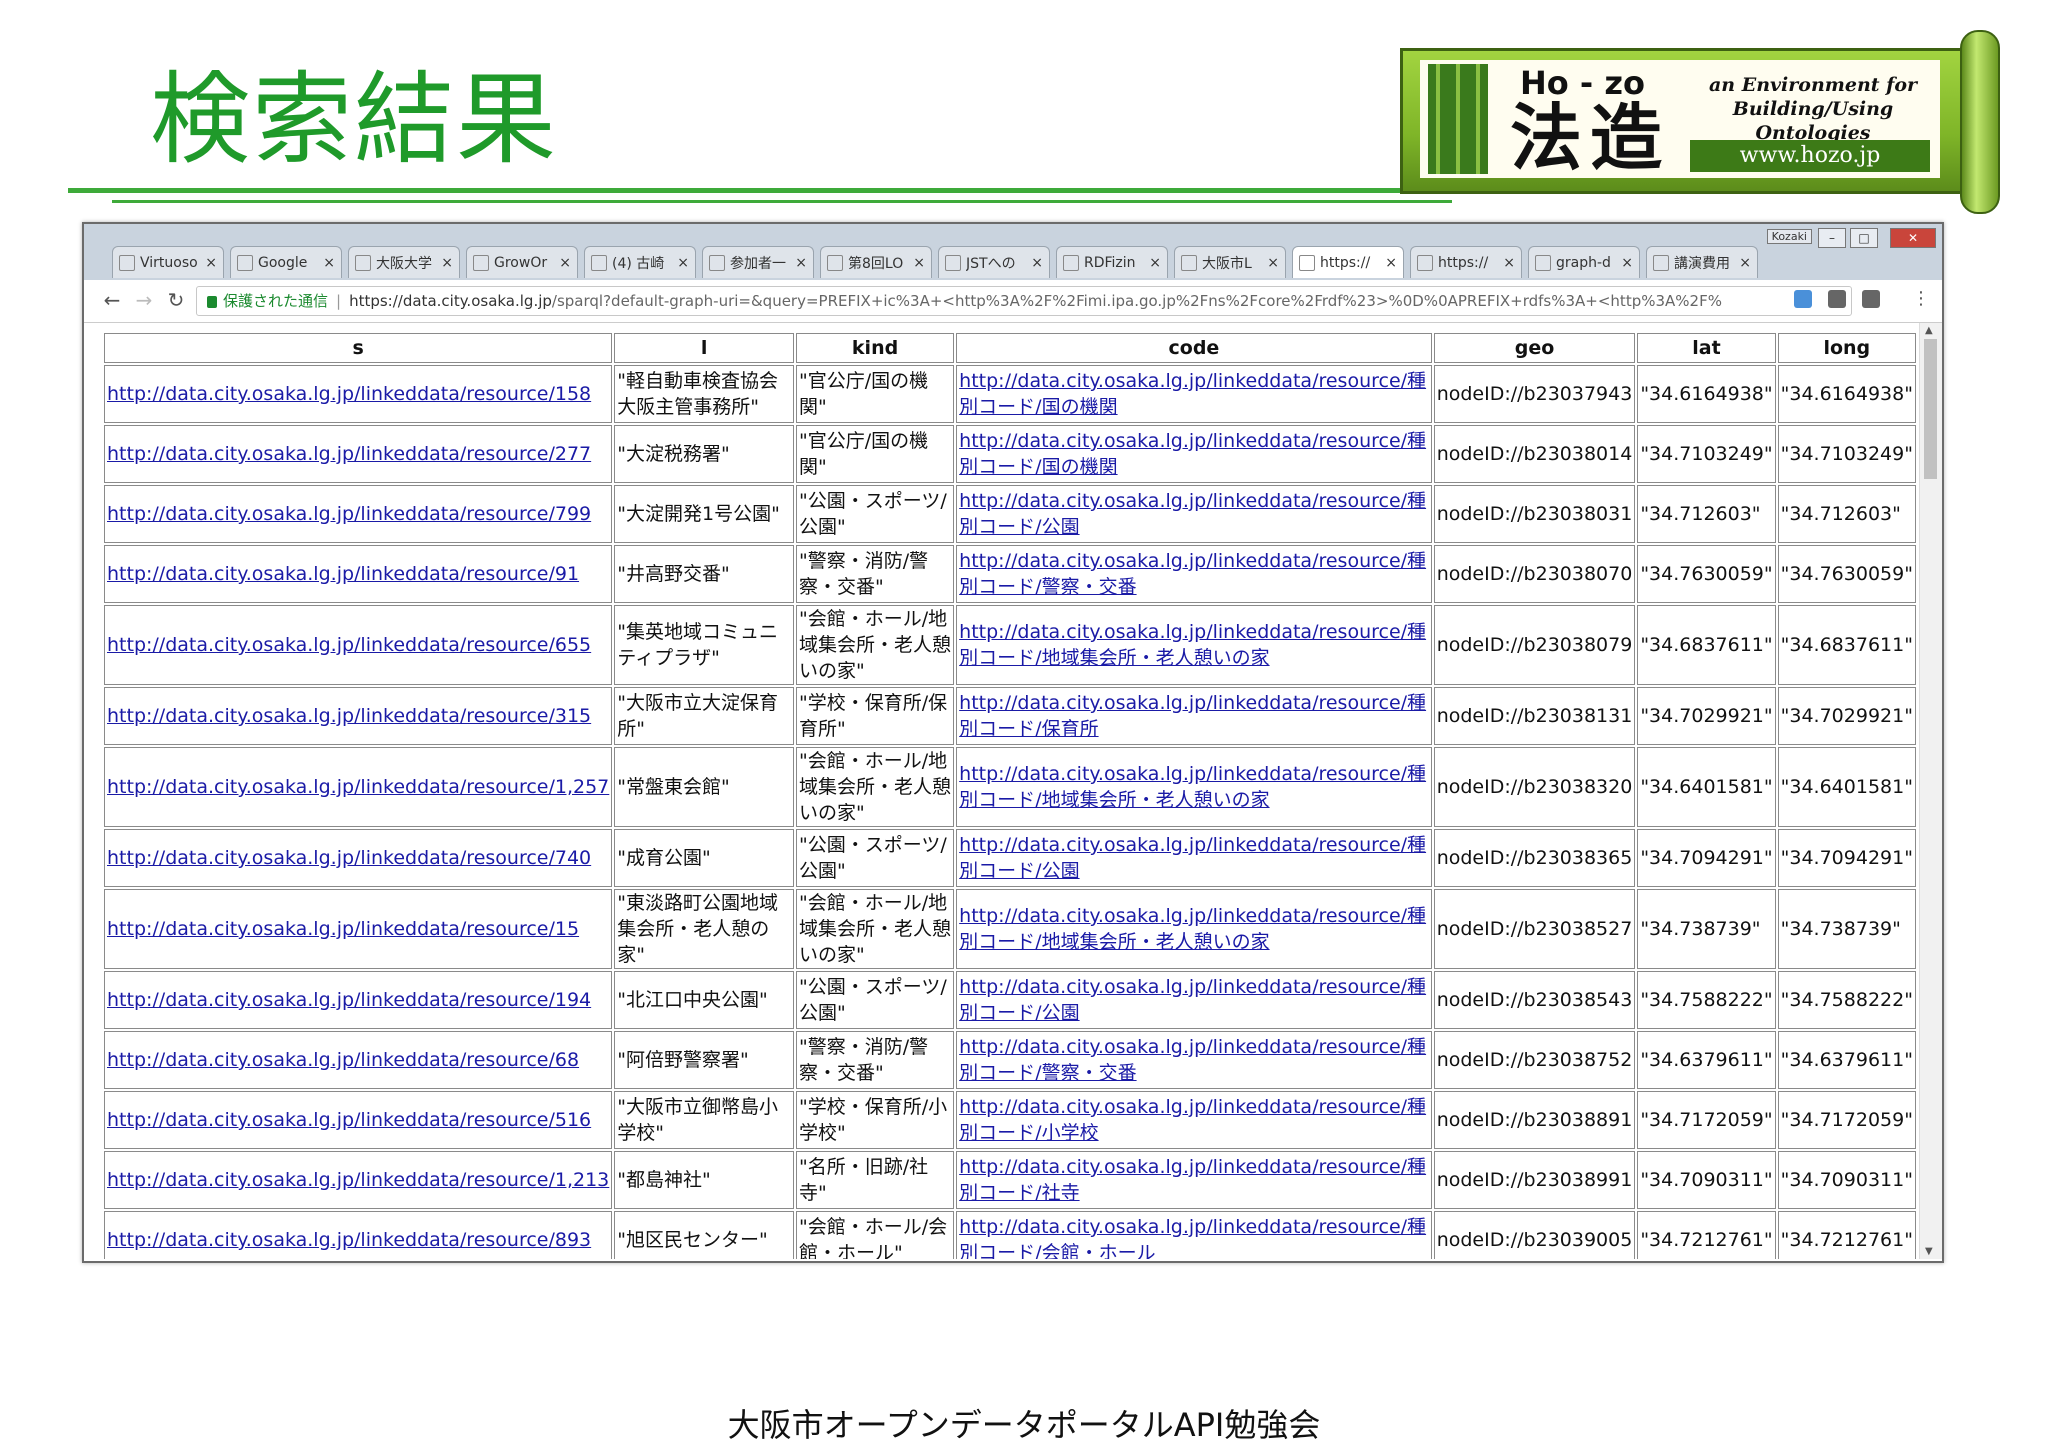 Image resolution: width=2048 pixels, height=1448 pixels. I want to click on cell-text: "34.7588222", so click(1706, 1000).